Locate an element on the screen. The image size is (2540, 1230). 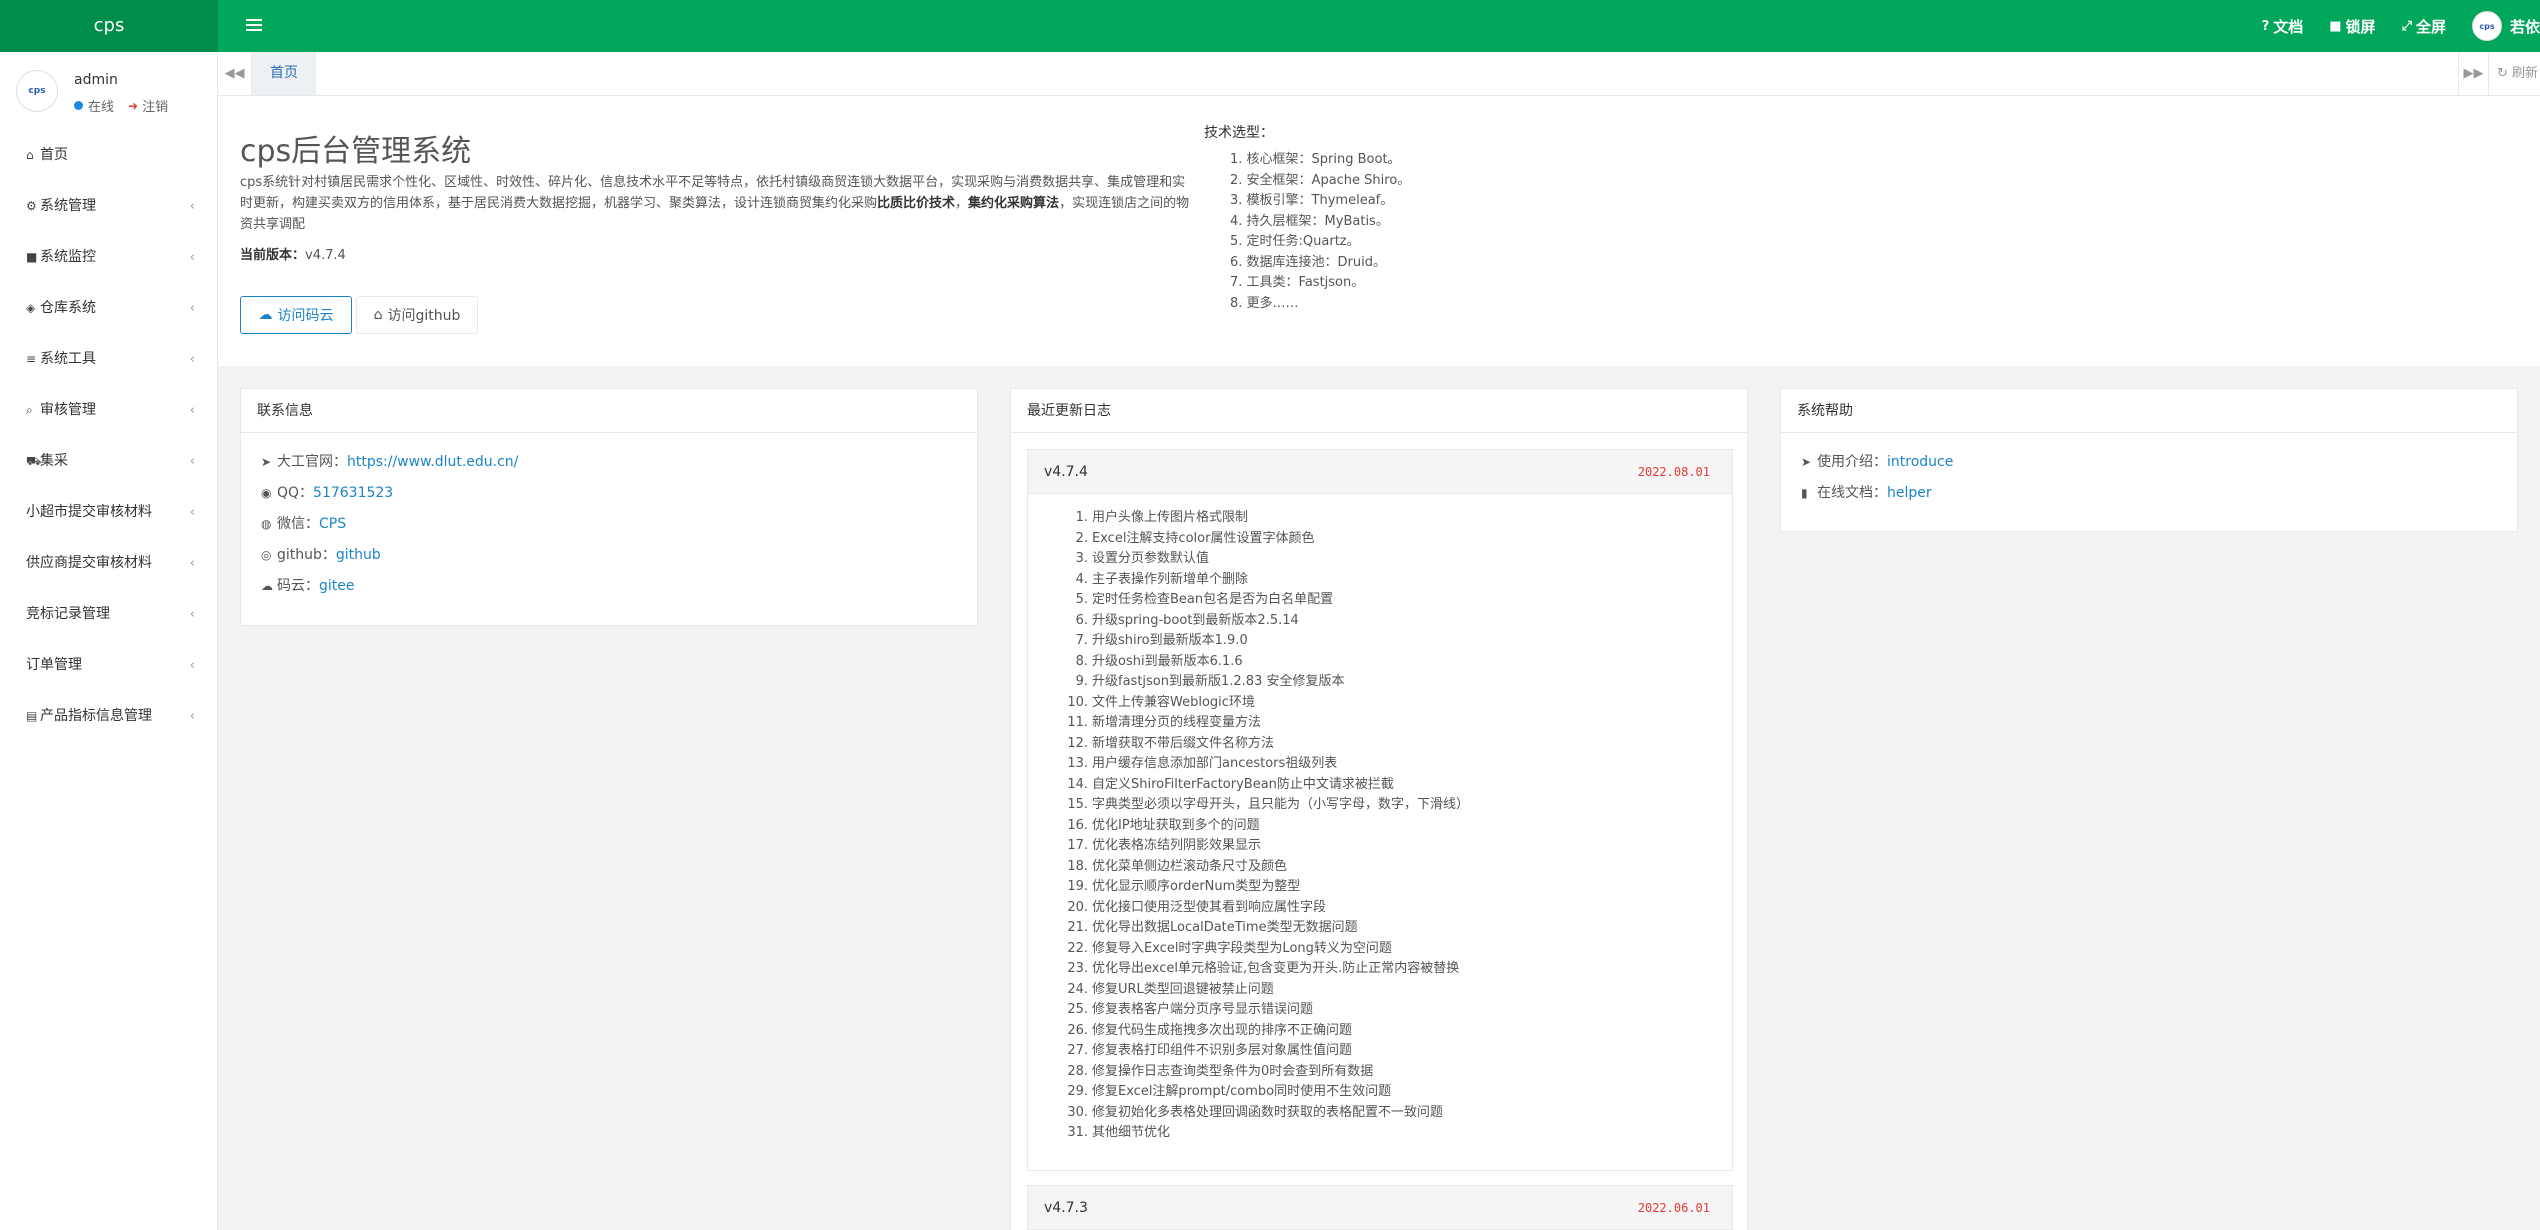
version-label: 当前版本： is located at coordinates (273, 255).